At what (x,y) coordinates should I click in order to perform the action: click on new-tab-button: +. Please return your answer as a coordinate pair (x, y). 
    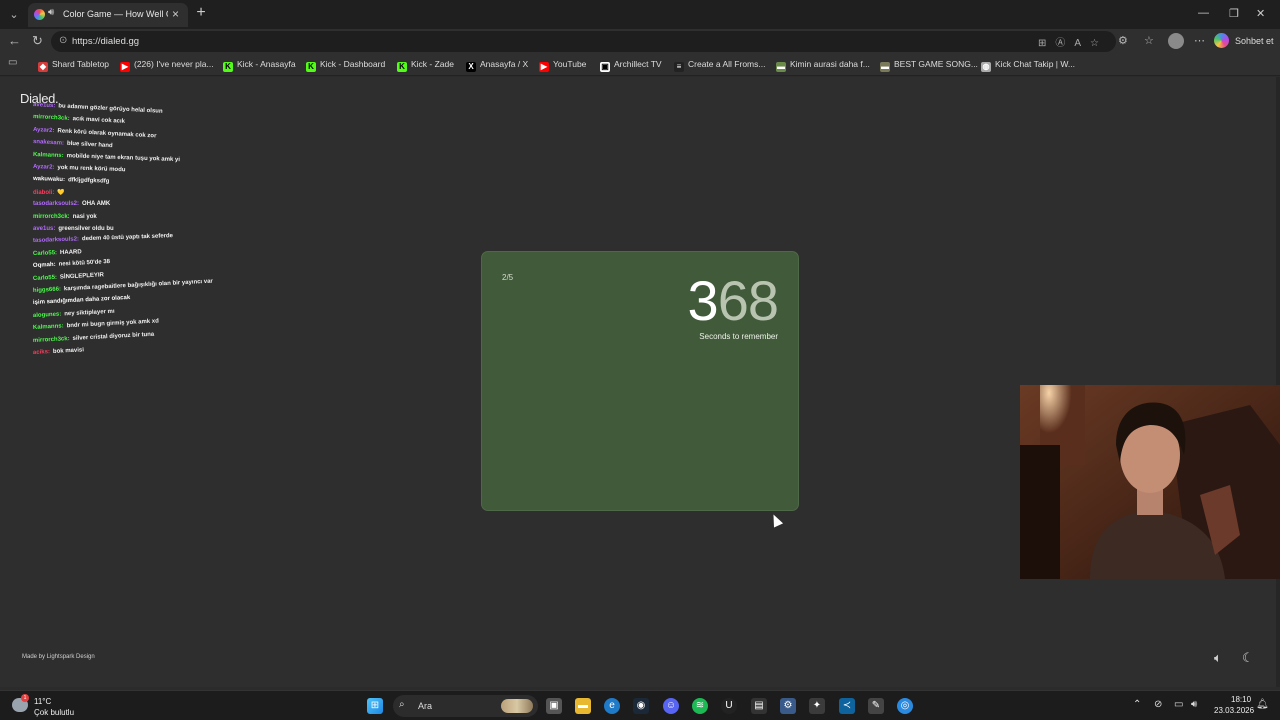
    Looking at the image, I should click on (201, 13).